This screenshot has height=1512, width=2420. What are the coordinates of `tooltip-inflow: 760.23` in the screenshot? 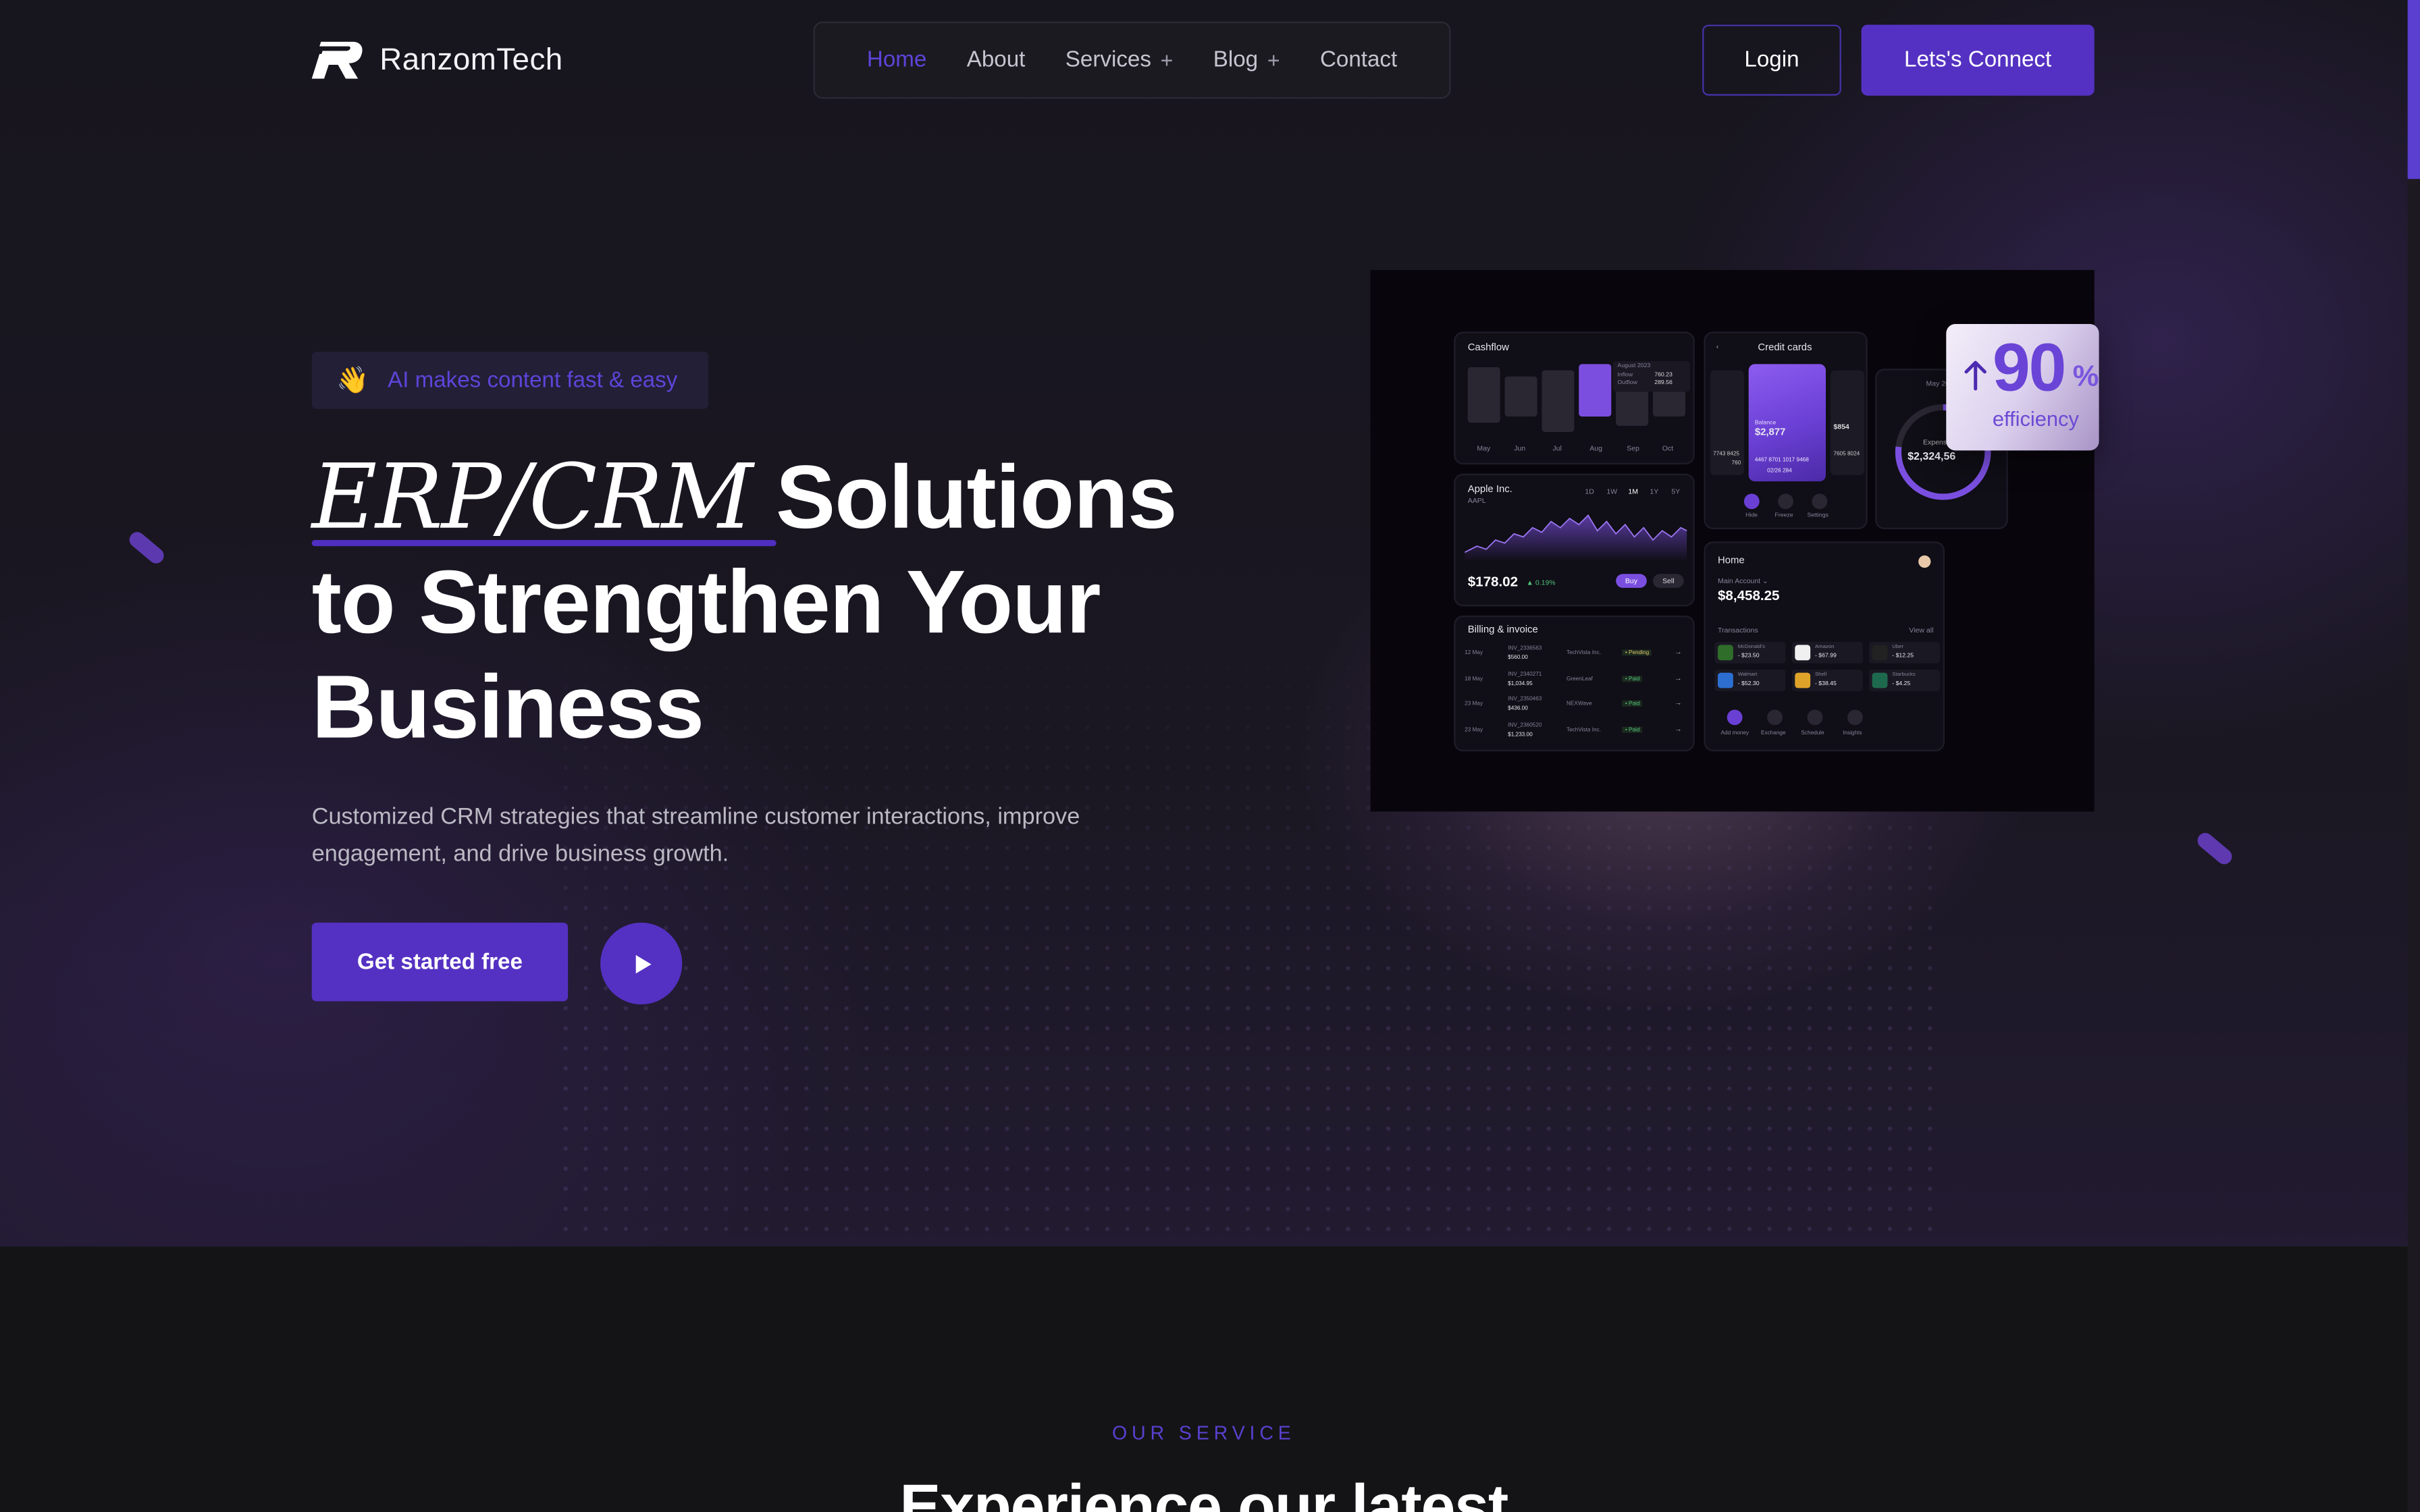 It's located at (1663, 374).